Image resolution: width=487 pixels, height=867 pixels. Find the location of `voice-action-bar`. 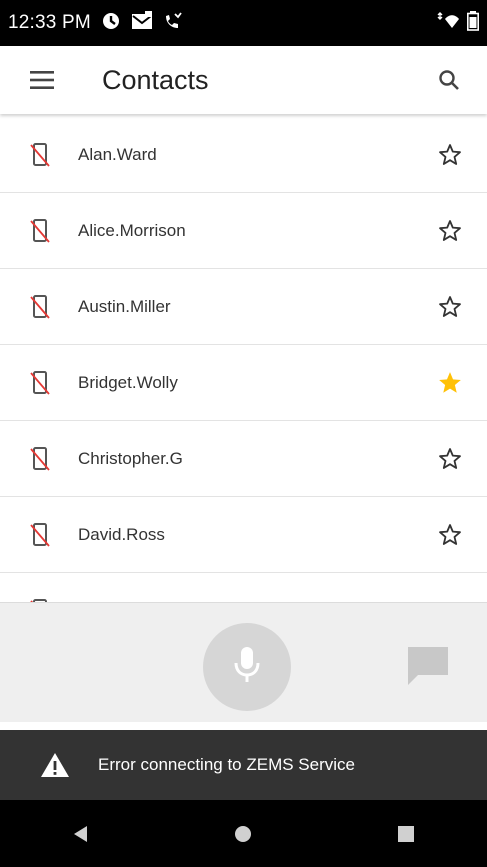

voice-action-bar is located at coordinates (243, 662).